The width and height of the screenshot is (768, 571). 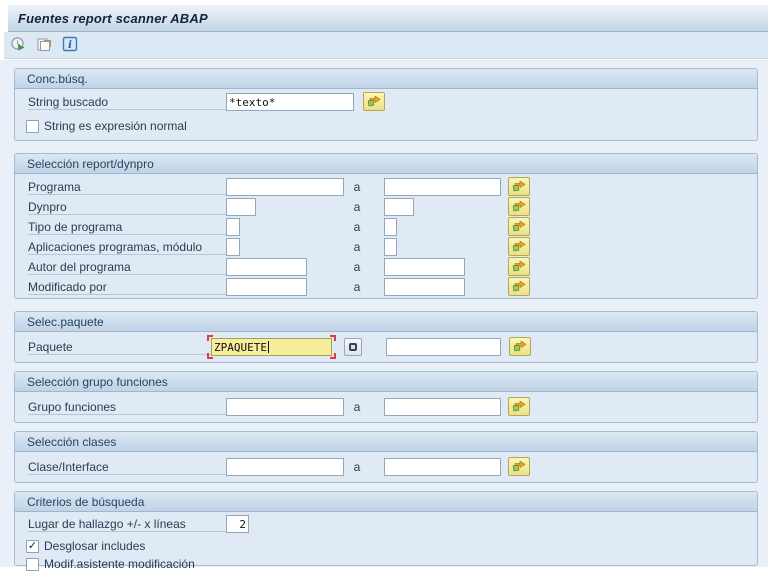 What do you see at coordinates (390, 227) in the screenshot?
I see `tipo-programa-to-input` at bounding box center [390, 227].